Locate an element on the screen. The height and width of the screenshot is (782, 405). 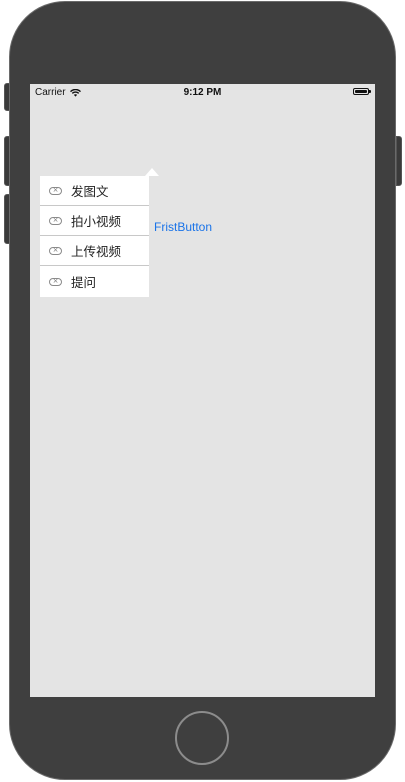
menu-item-ask-question: × 提问 is located at coordinates (94, 281).